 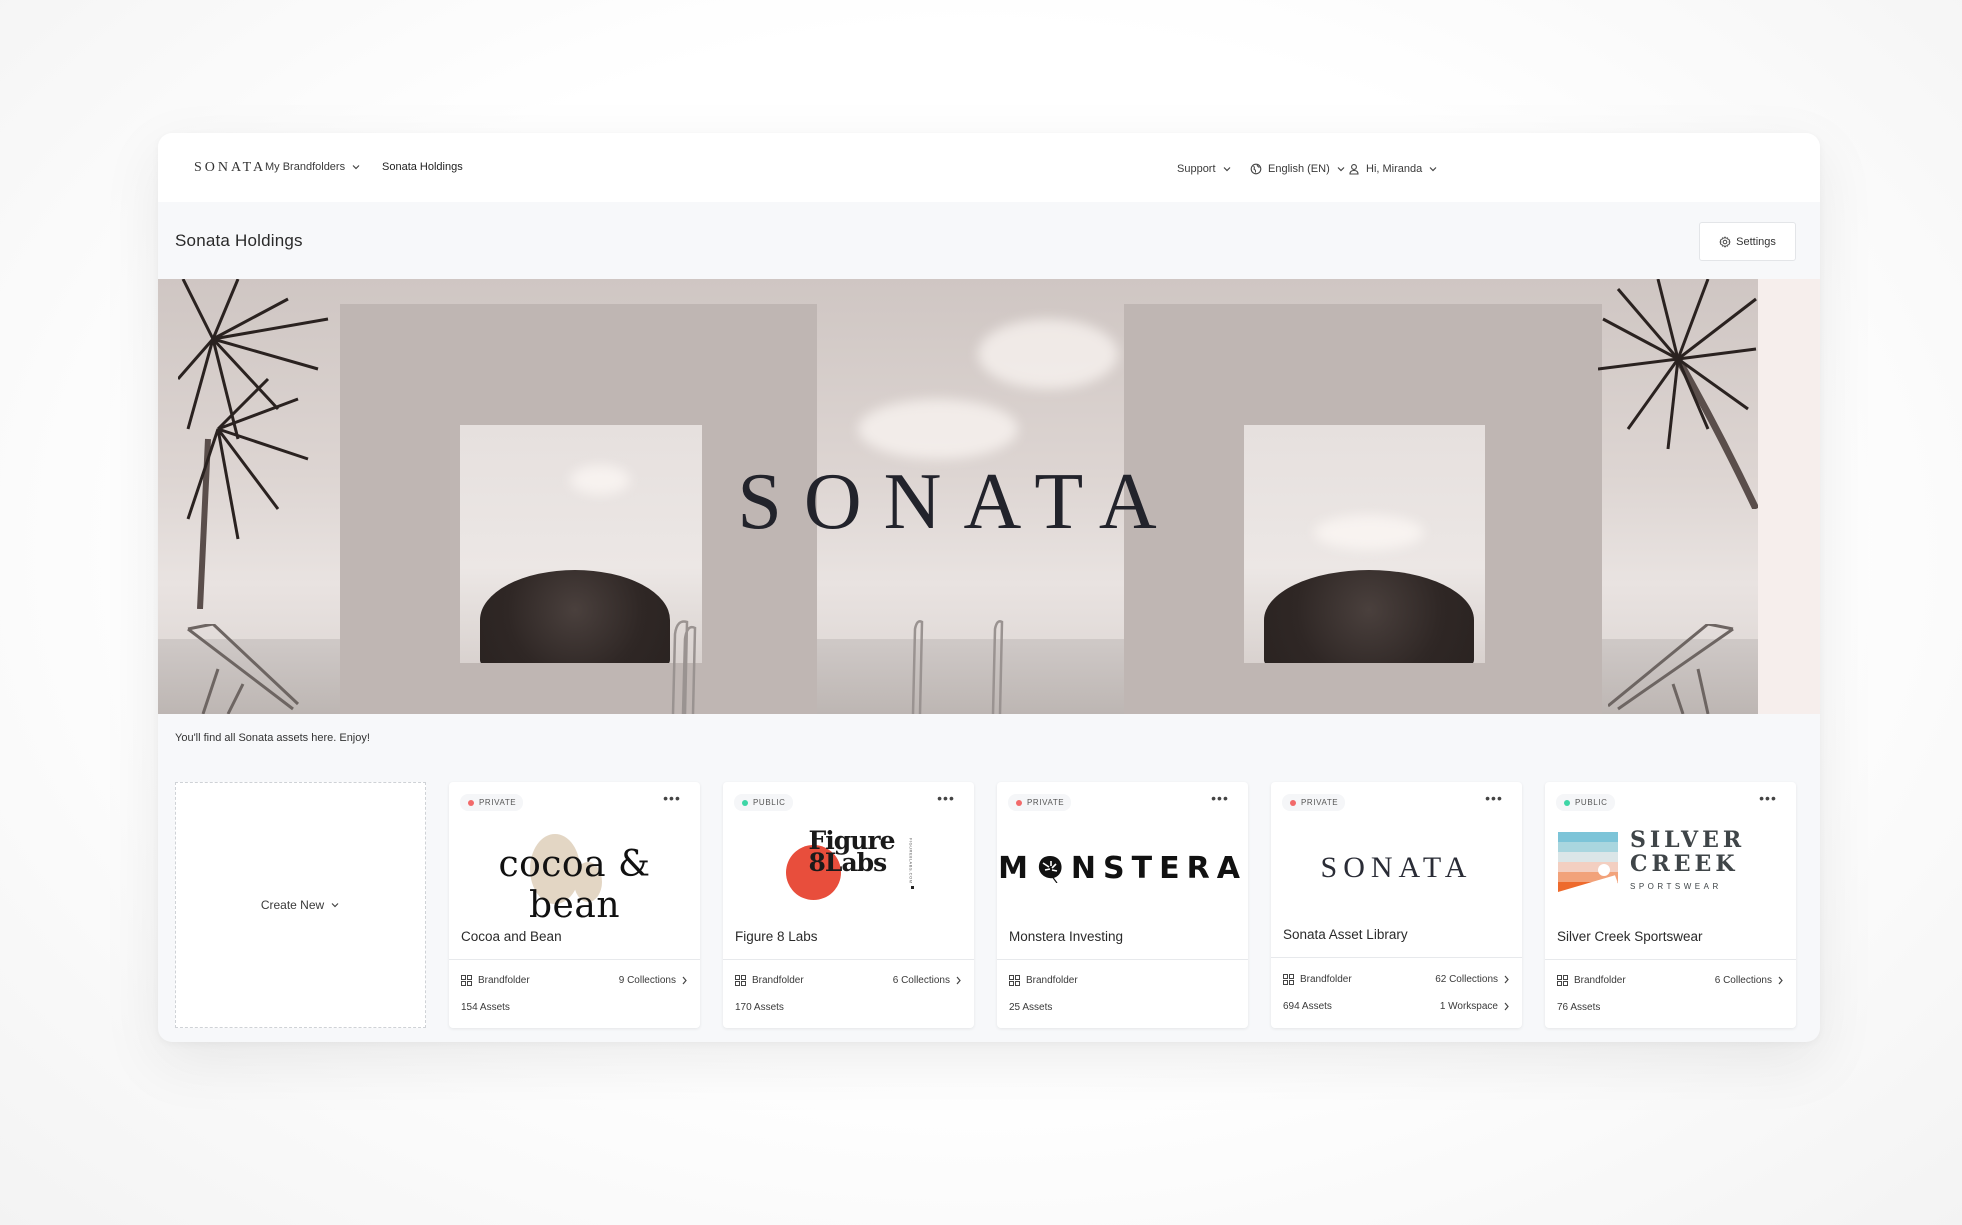 I want to click on visibility-label: PUBLIC, so click(x=1591, y=802).